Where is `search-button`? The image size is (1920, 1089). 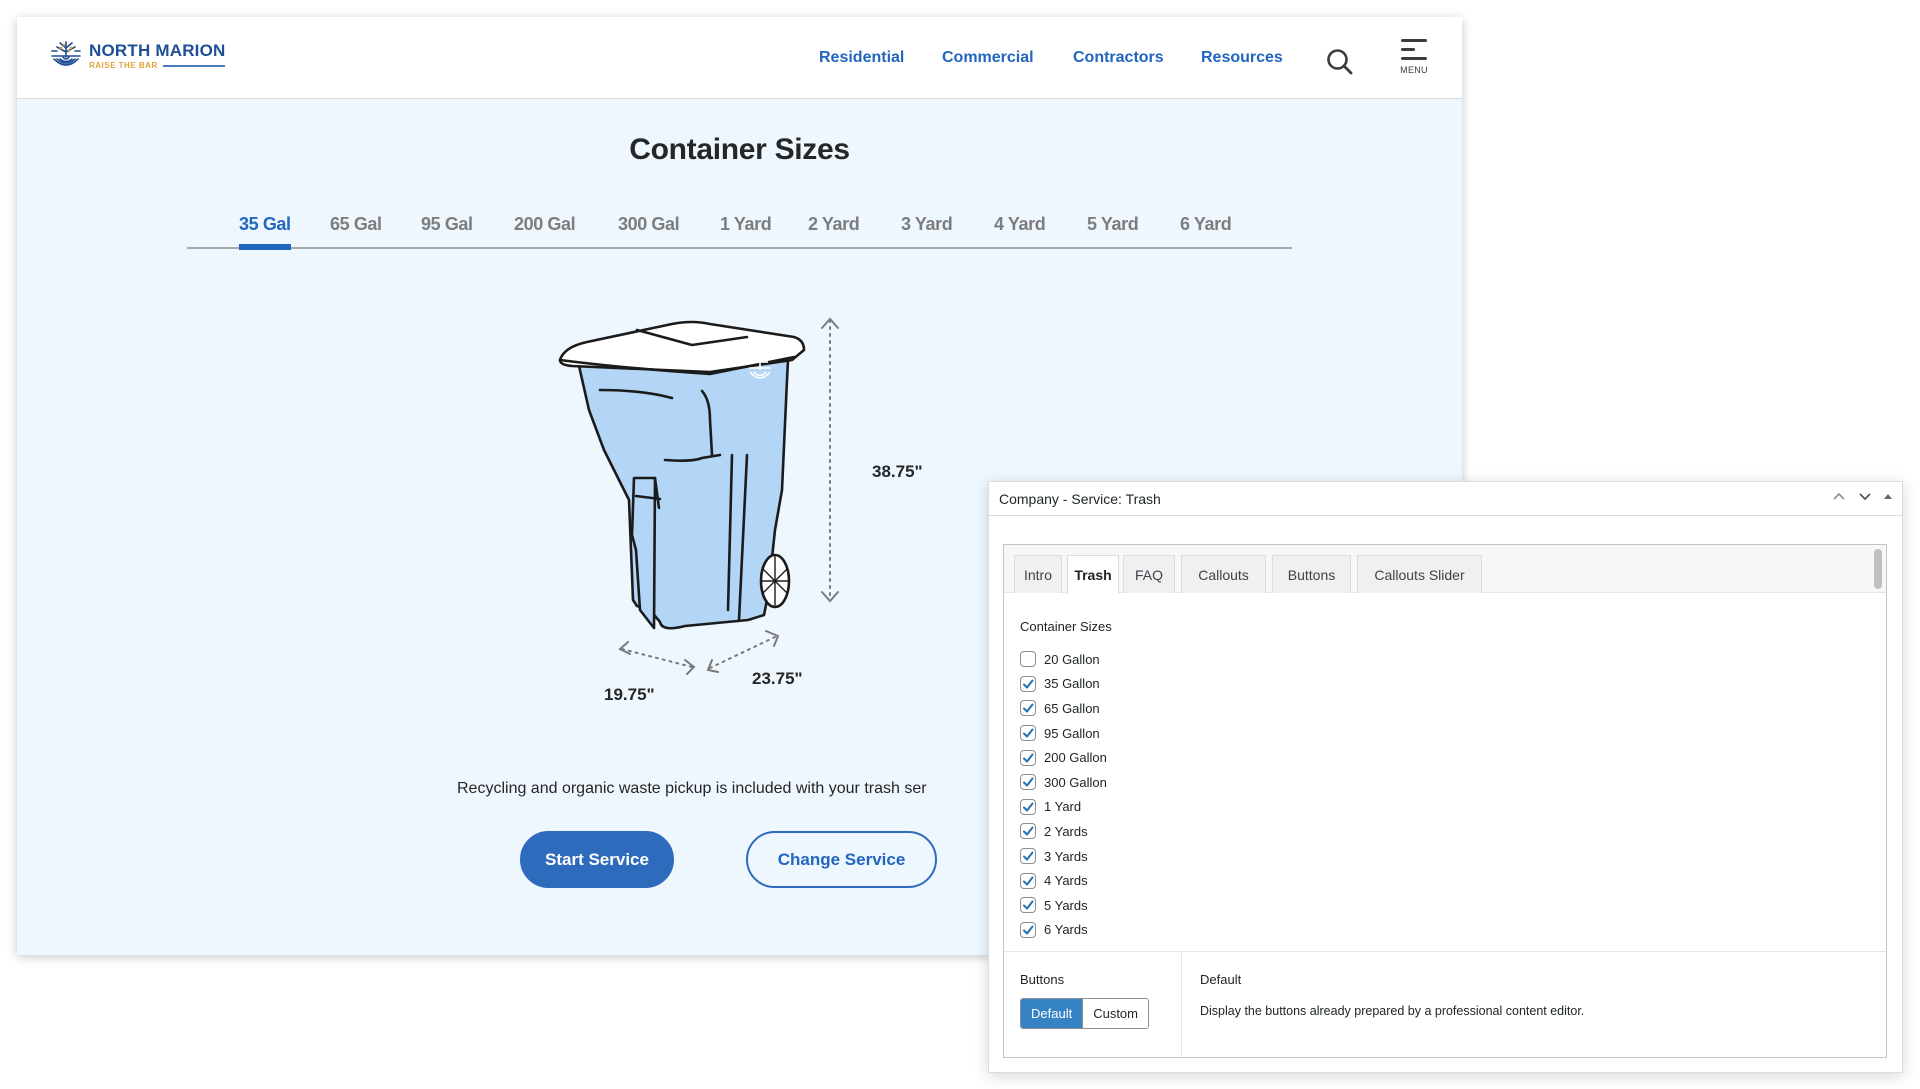
search-button is located at coordinates (1340, 62).